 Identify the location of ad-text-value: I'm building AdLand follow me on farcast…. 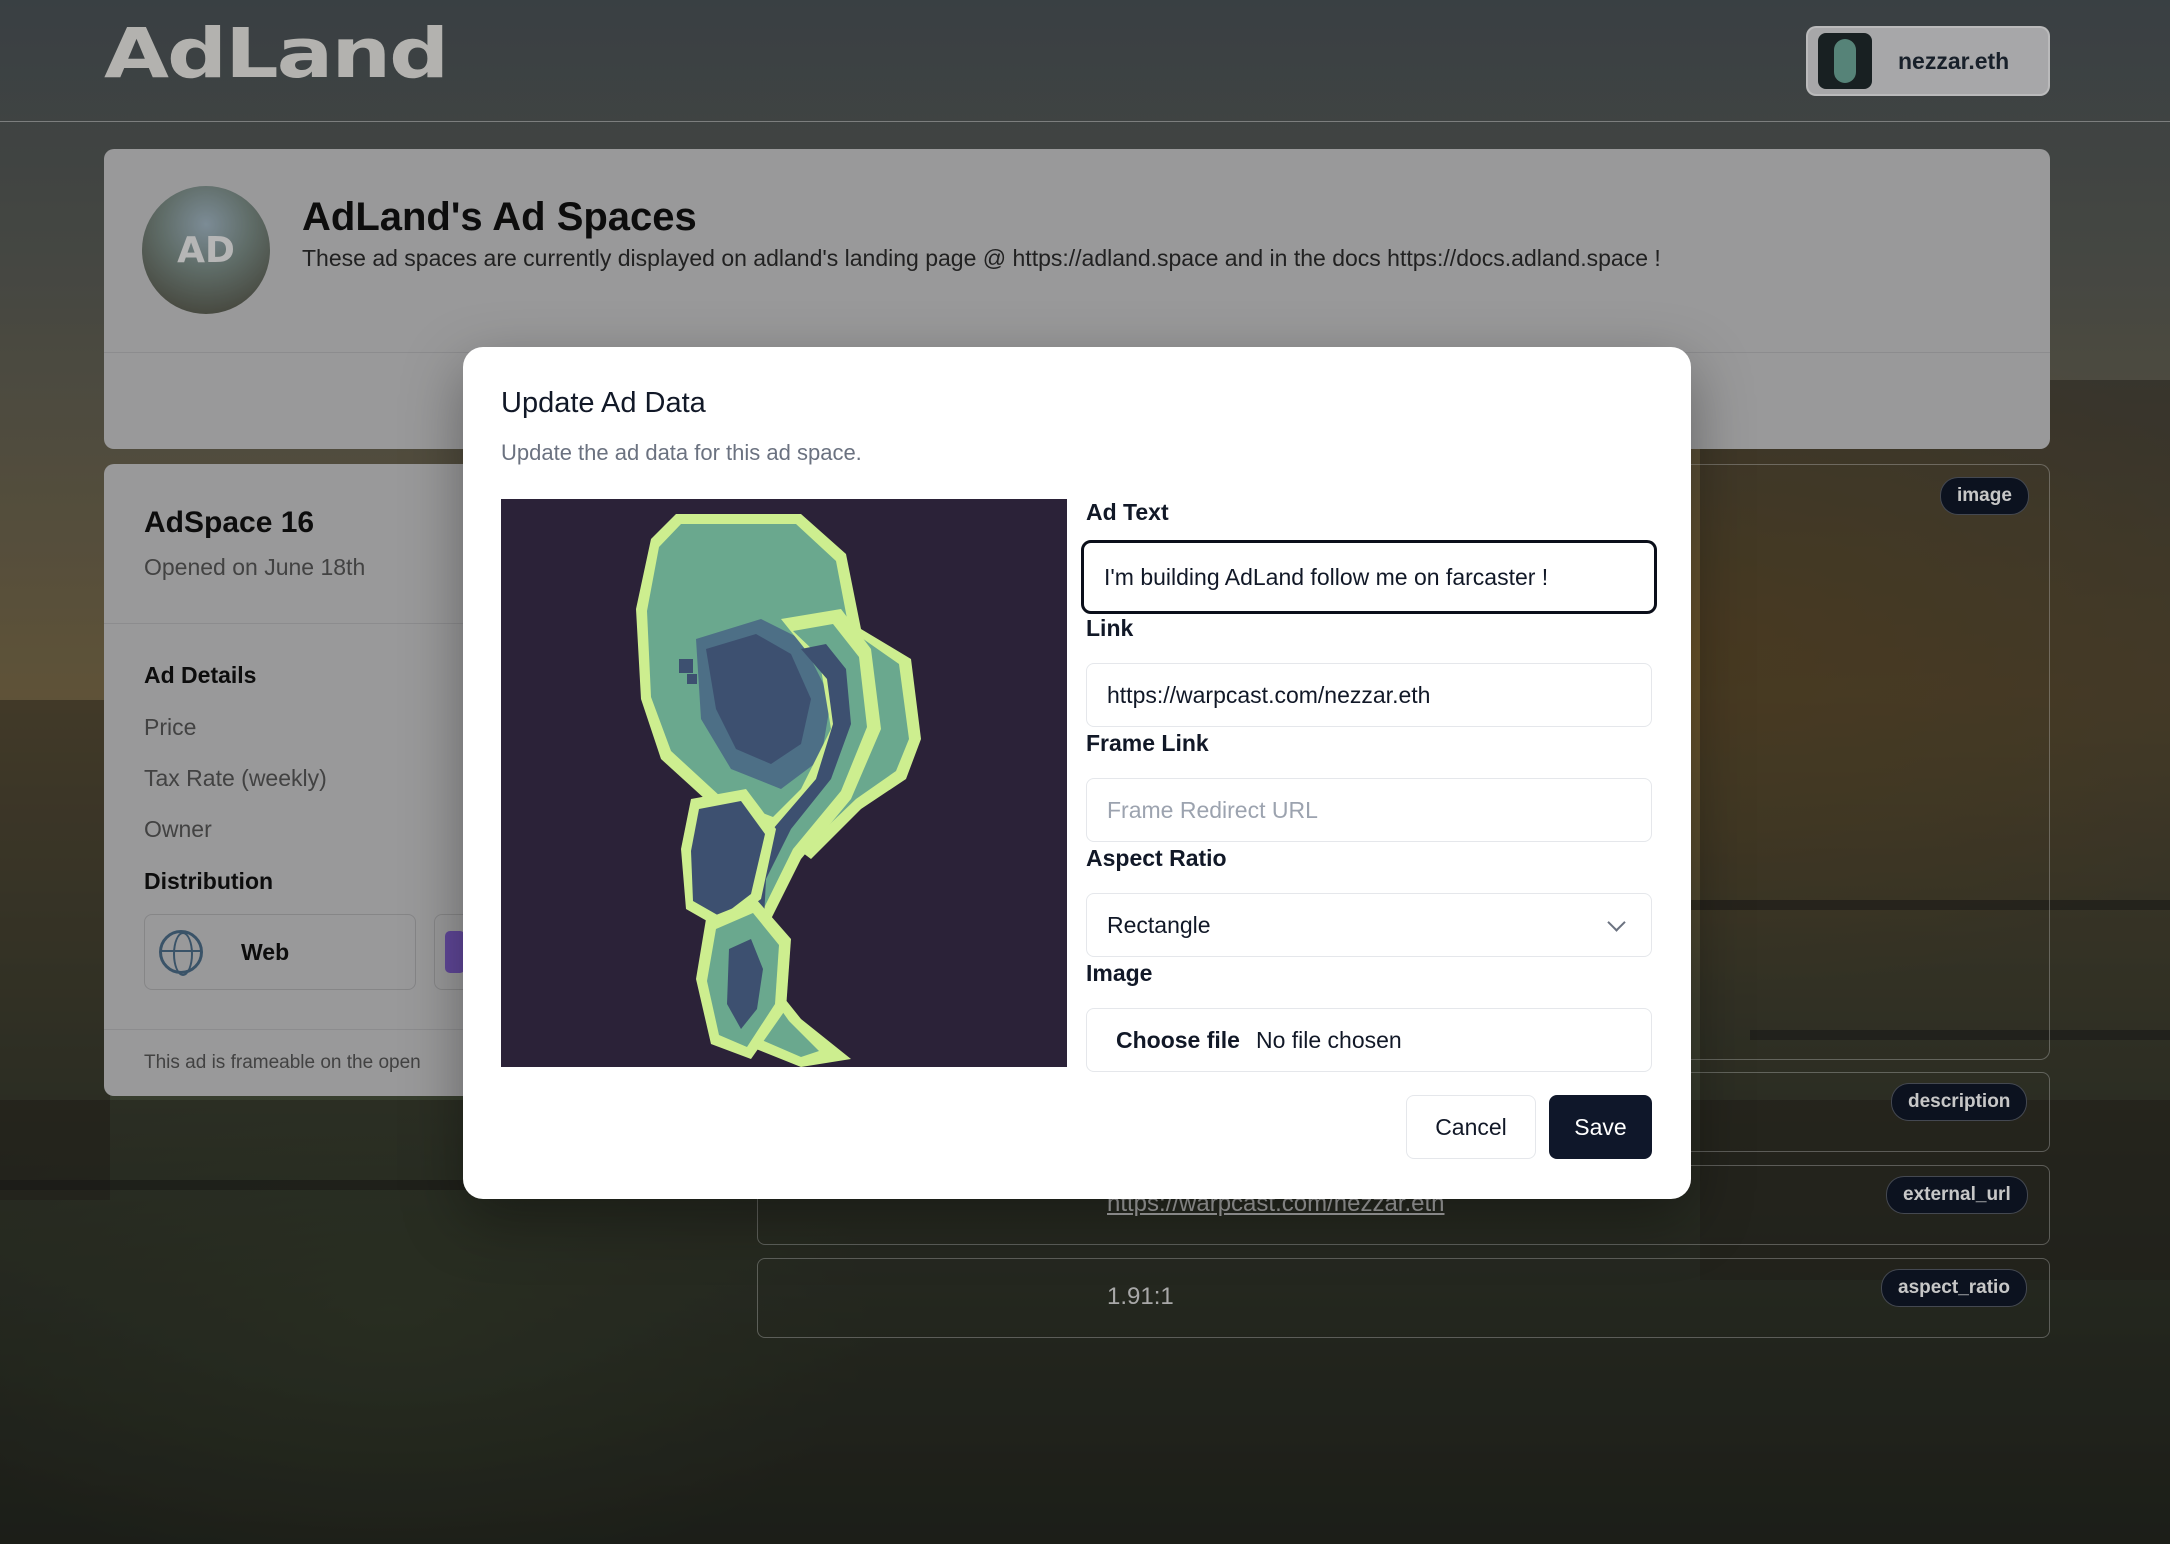
(1326, 576).